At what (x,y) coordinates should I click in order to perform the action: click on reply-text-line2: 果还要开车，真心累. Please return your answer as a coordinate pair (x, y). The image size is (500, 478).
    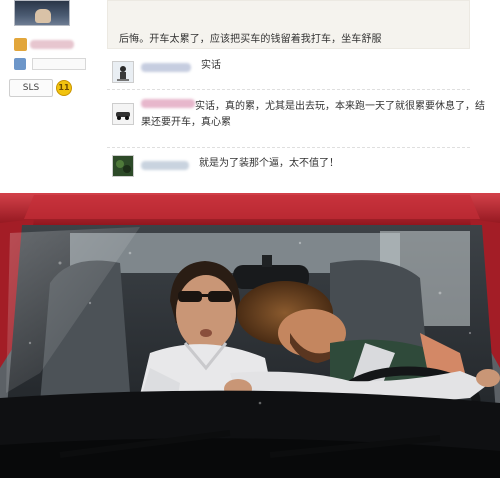
    Looking at the image, I should click on (186, 122).